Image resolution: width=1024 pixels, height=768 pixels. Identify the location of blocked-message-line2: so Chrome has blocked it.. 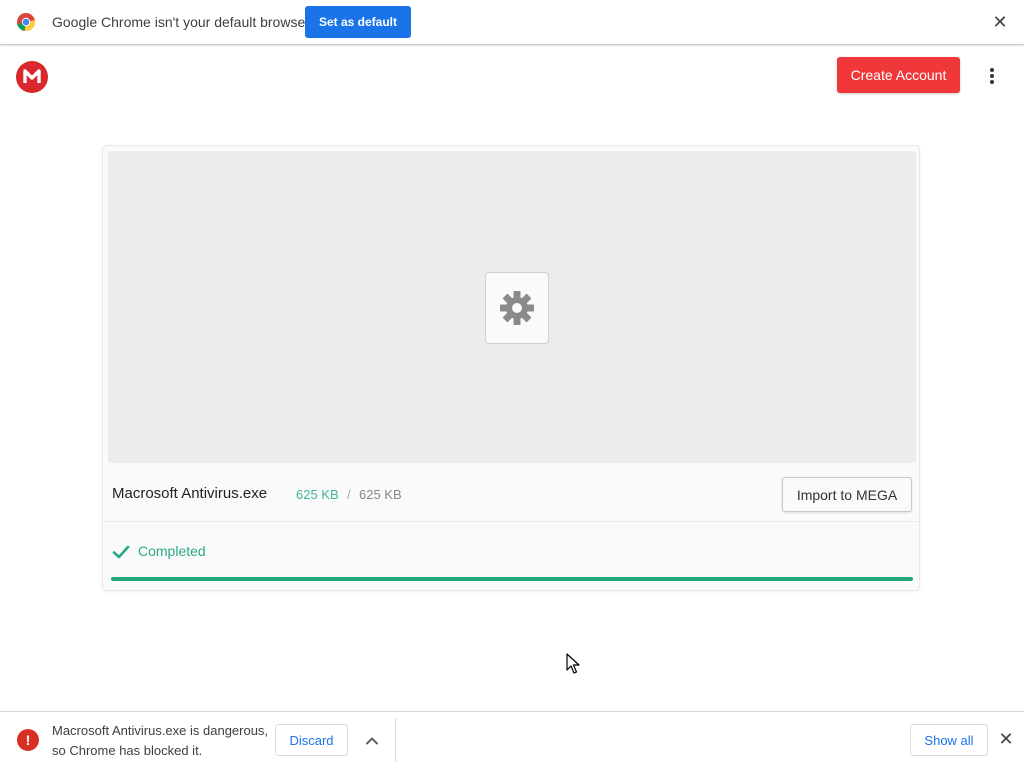
(127, 750).